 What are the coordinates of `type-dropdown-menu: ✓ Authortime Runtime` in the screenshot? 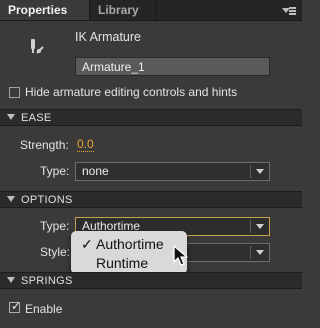 It's located at (129, 252).